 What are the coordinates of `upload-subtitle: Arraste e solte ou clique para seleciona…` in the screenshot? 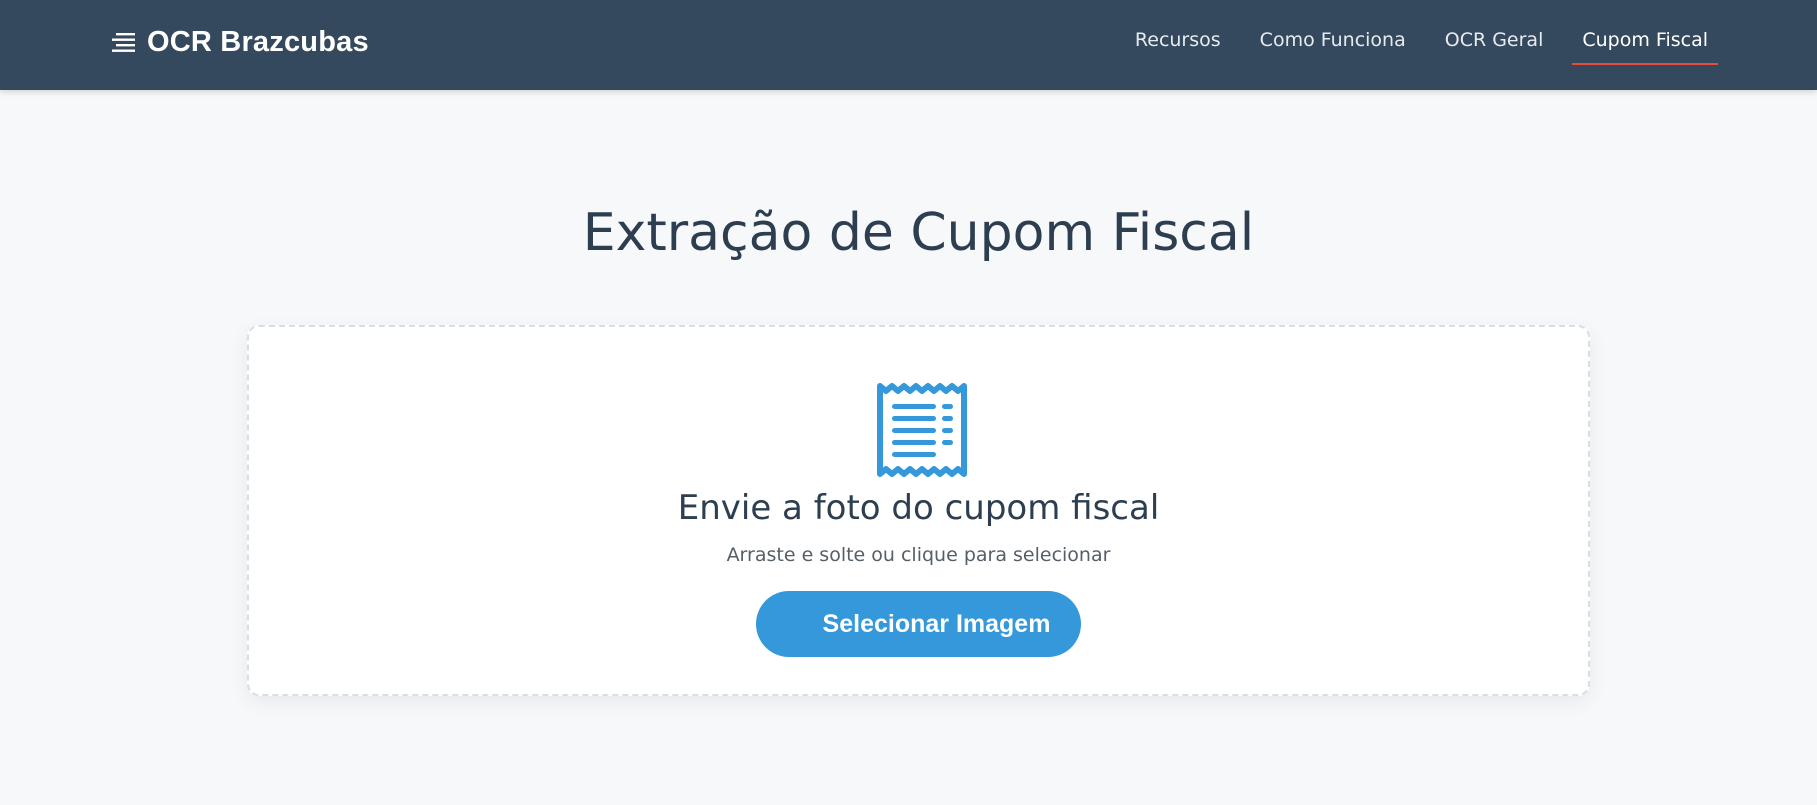 It's located at (918, 555).